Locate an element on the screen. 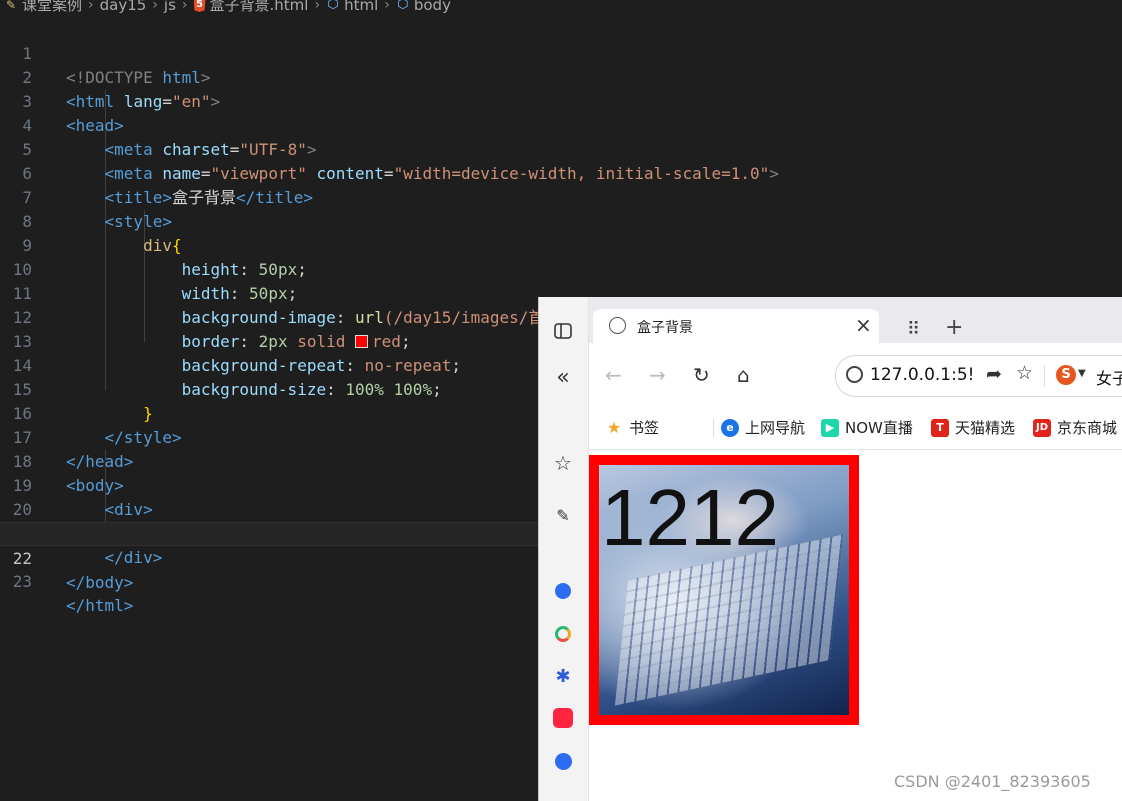 The height and width of the screenshot is (801, 1122). bookmark-label: 京东商城 is located at coordinates (1087, 428).